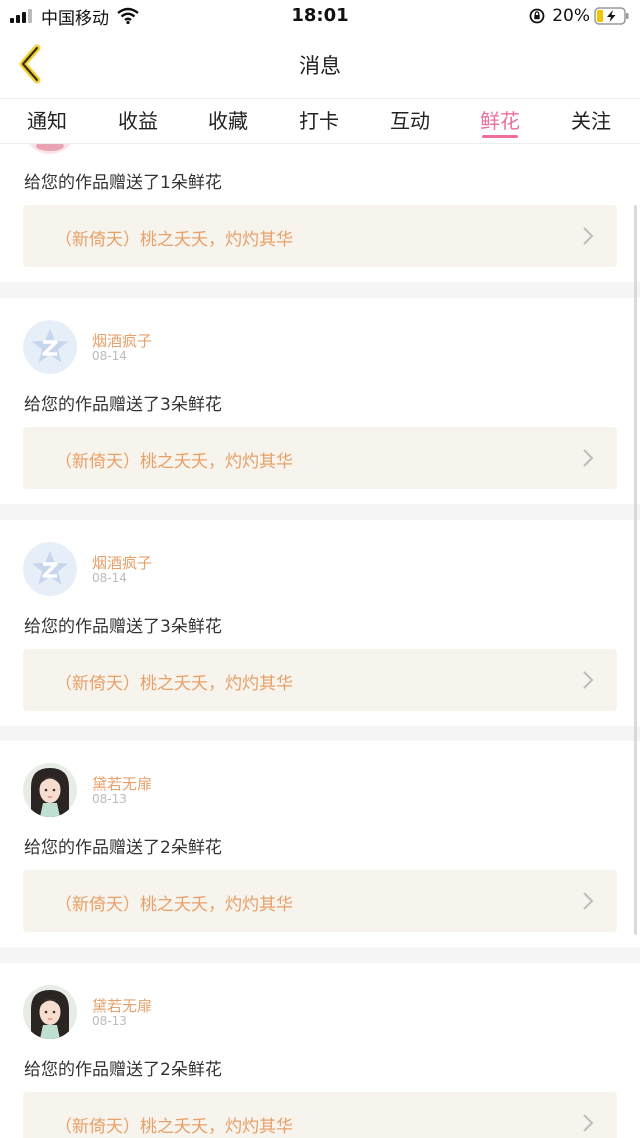  I want to click on navigation-bar: 消息, so click(320, 65).